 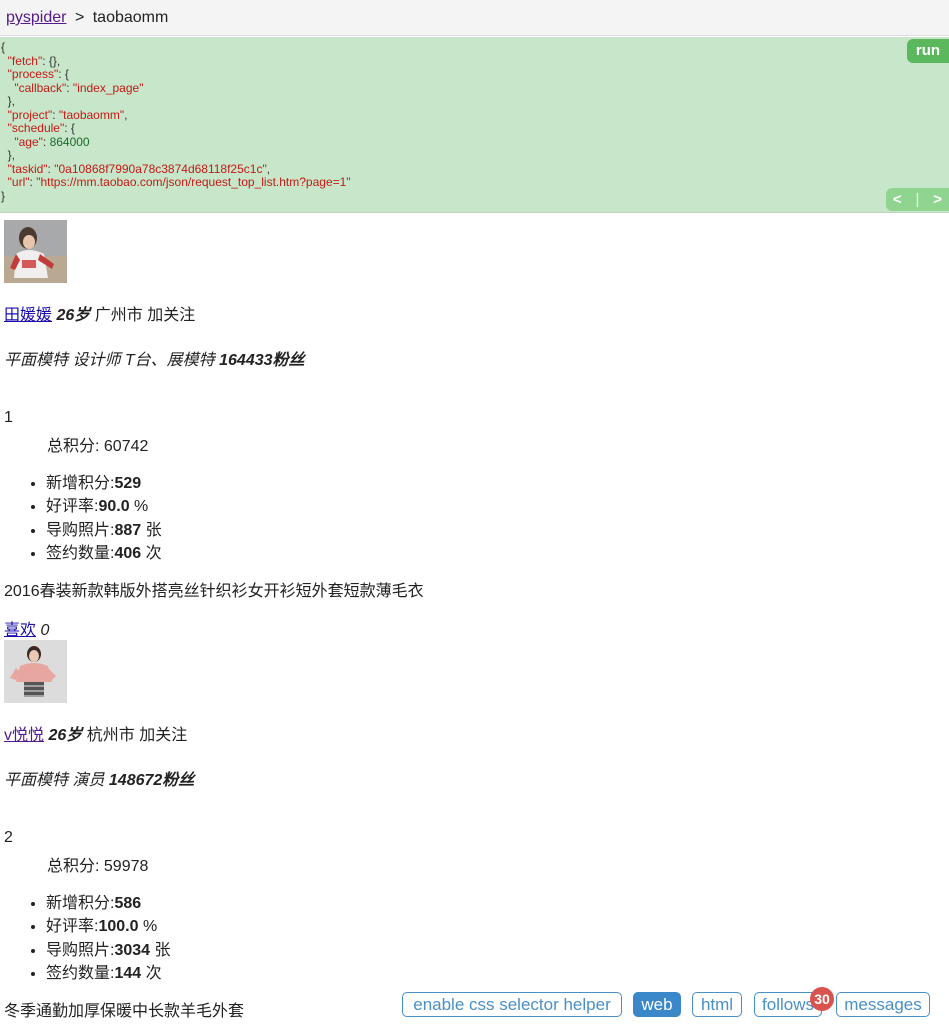 I want to click on stat-value: 144, so click(x=128, y=974).